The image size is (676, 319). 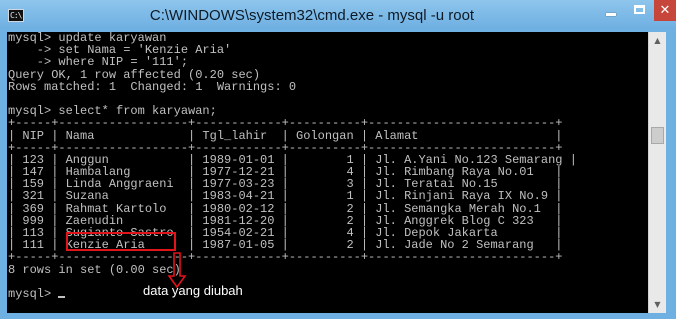 What do you see at coordinates (152, 86) in the screenshot?
I see `console-line: Rows matched: 1 Changed: 1 Warnings: 0` at bounding box center [152, 86].